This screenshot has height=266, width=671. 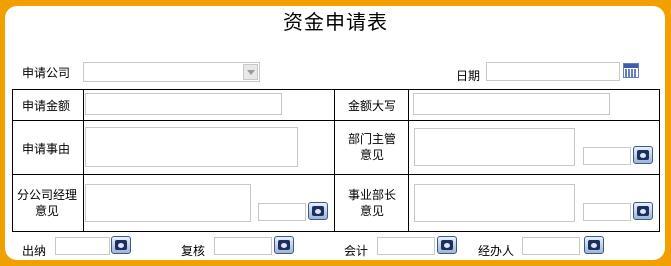 What do you see at coordinates (191, 147) in the screenshot?
I see `reason-field` at bounding box center [191, 147].